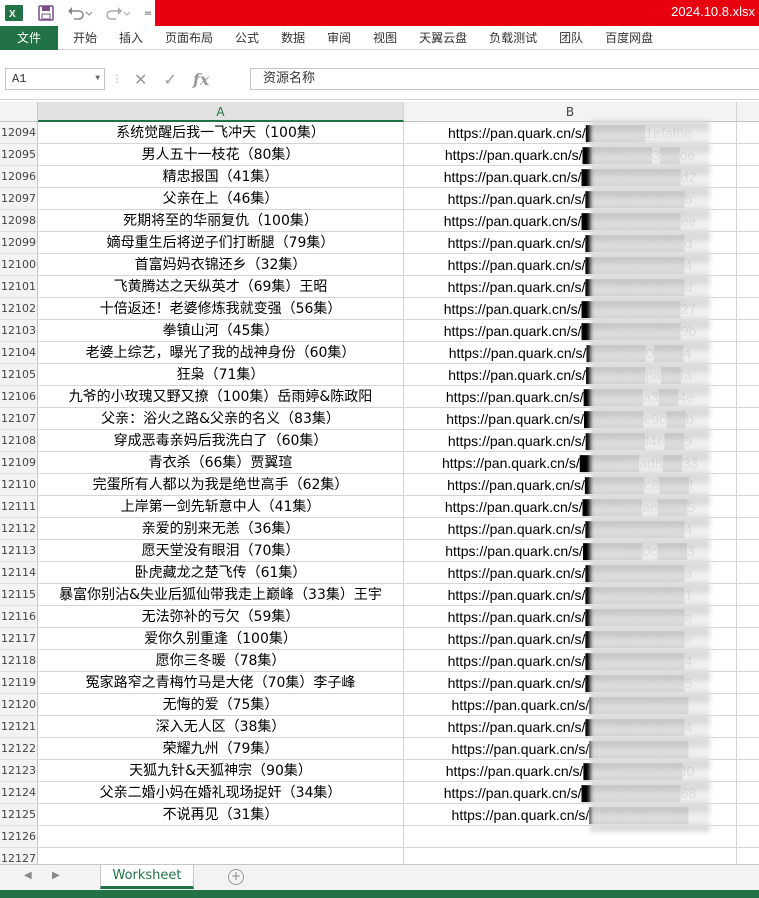 The image size is (759, 898). Describe the element at coordinates (19, 265) in the screenshot. I see `row-header: 12100` at that location.